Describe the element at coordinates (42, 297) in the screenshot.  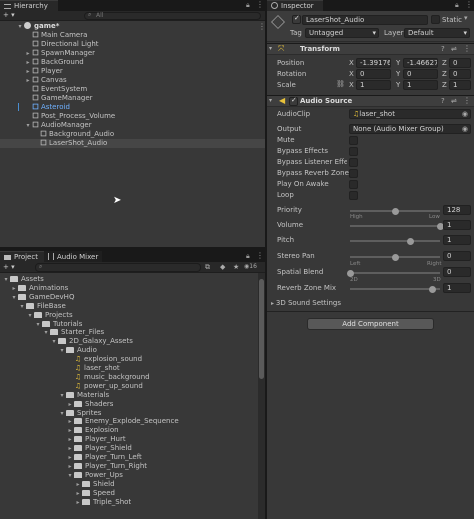
I see `project-item: ▾ GameDevHQ` at that location.